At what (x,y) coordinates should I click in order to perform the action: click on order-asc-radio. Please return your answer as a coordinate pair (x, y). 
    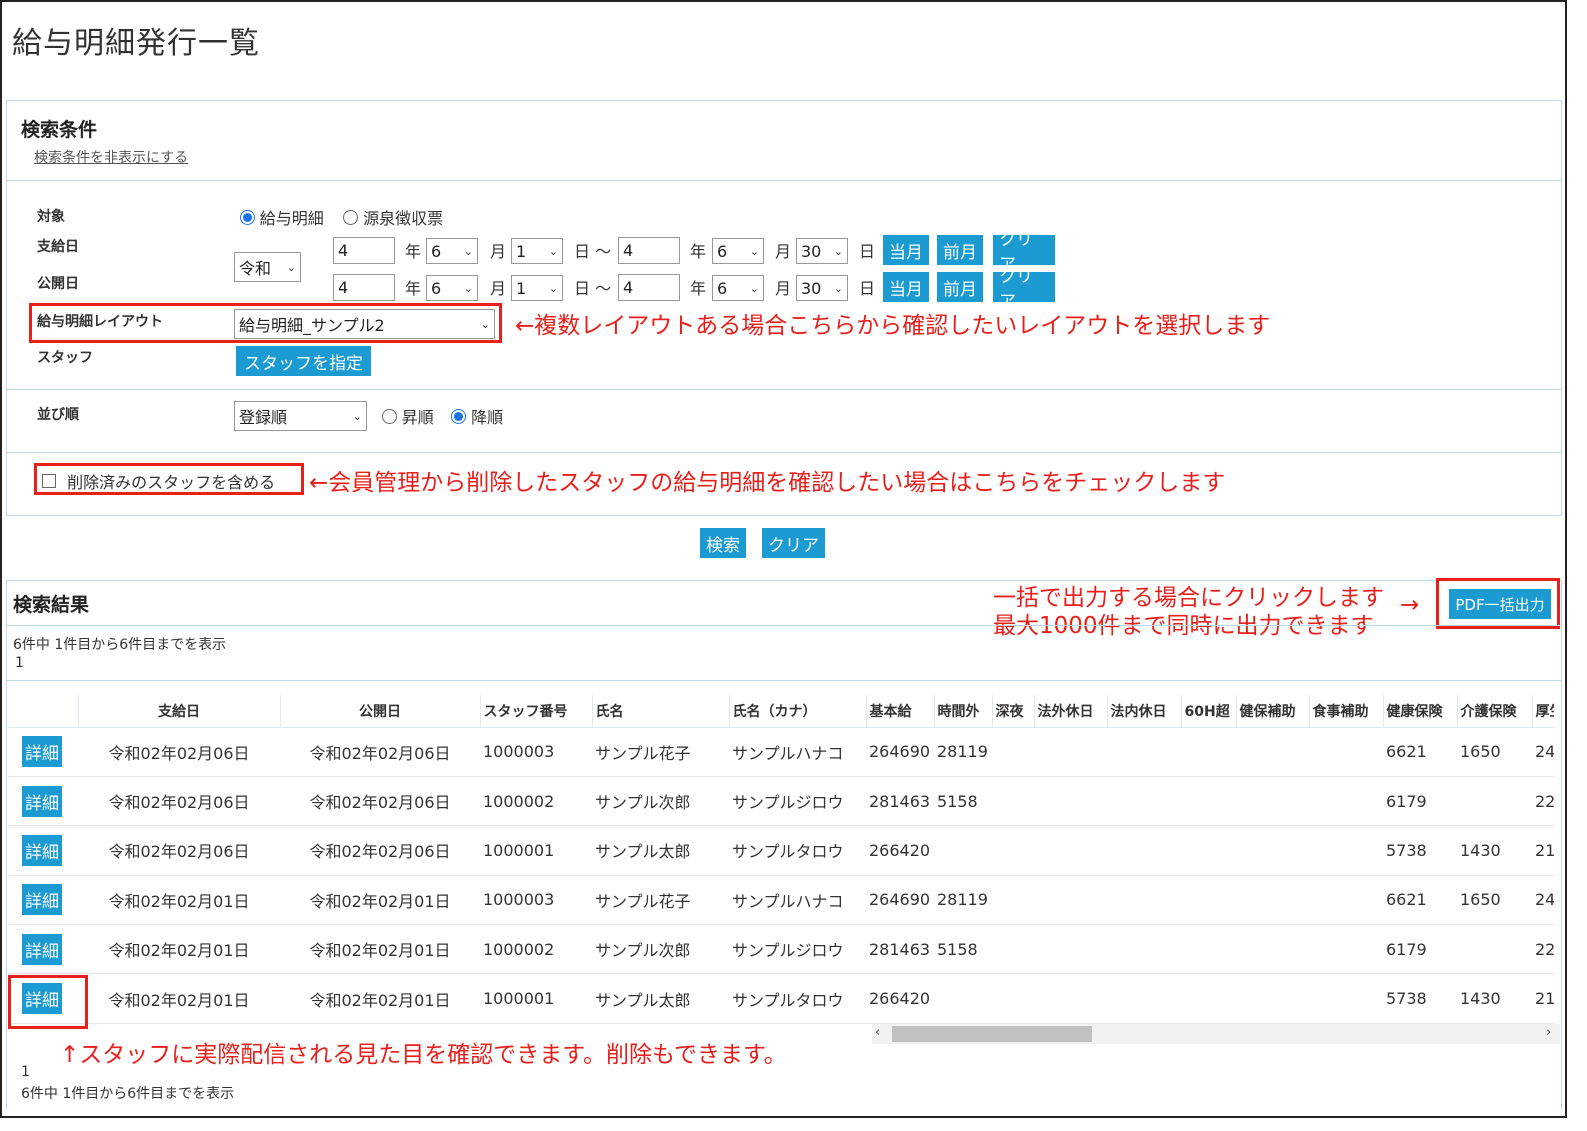
    Looking at the image, I should click on (389, 416).